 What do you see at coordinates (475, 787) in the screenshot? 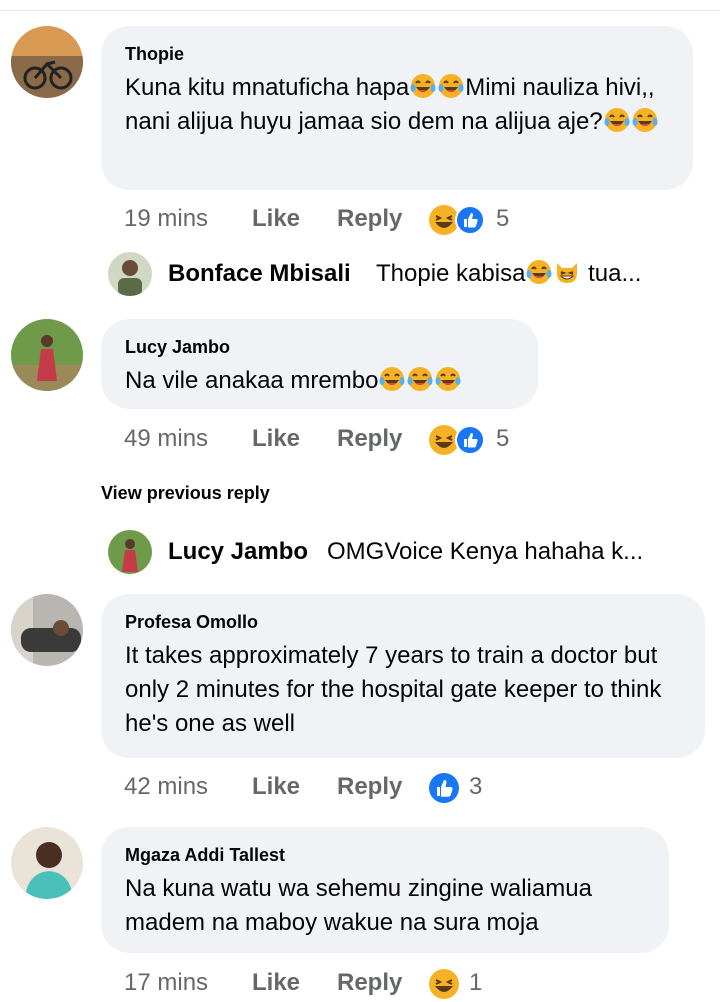
I see `reaction-count: 3` at bounding box center [475, 787].